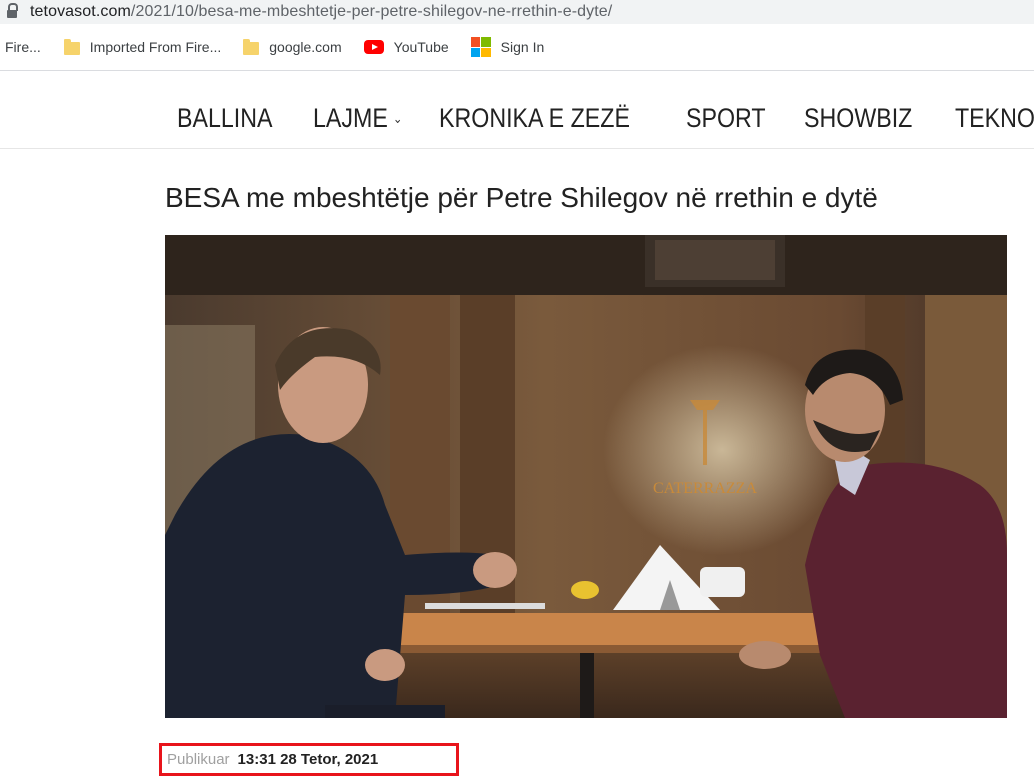  What do you see at coordinates (705, 488) in the screenshot?
I see `cafe-sign-text: CATERRAZZA` at bounding box center [705, 488].